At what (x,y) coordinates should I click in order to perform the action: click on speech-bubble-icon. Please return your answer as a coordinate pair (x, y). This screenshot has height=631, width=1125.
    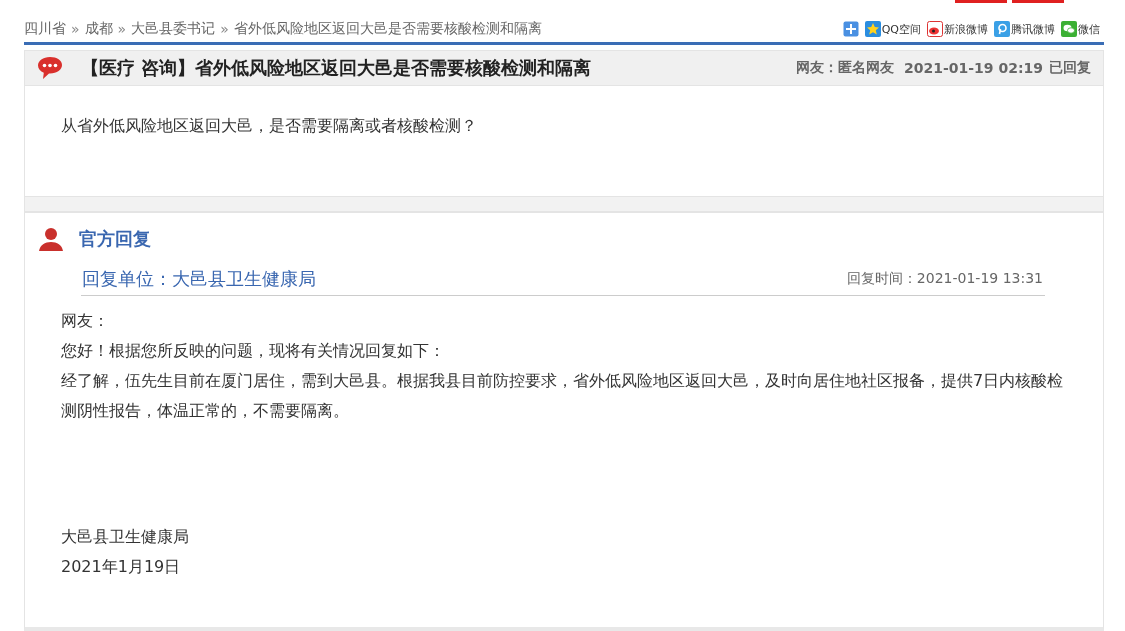
    Looking at the image, I should click on (50, 68).